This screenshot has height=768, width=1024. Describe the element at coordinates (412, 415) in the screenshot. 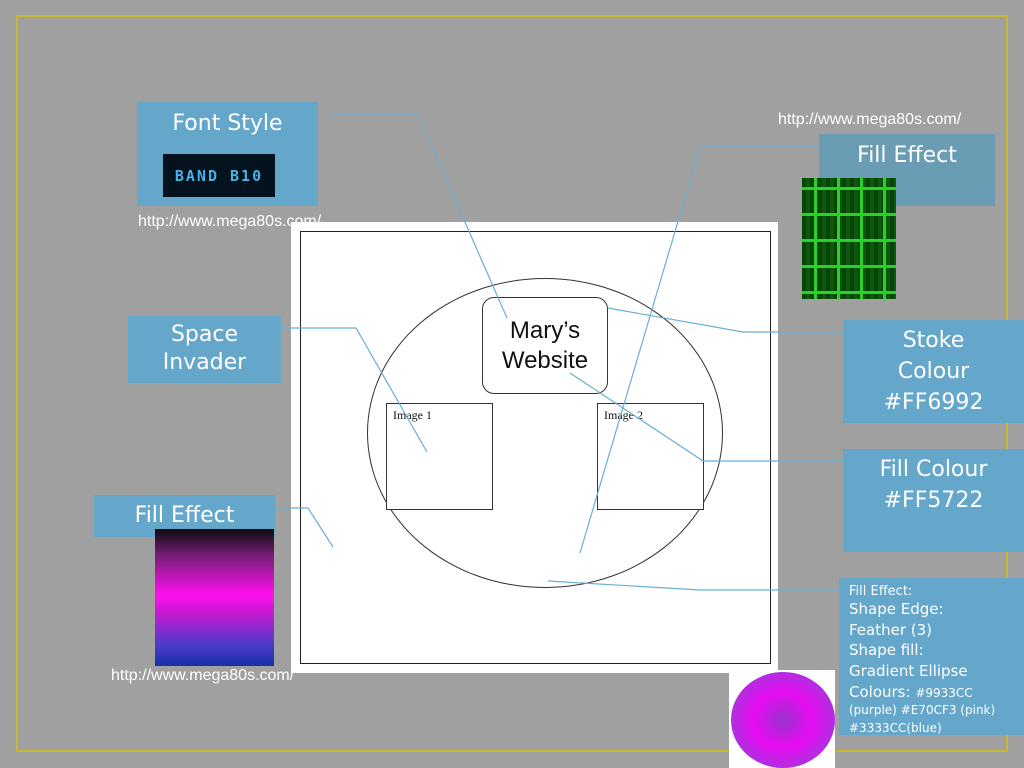

I see `image-1-label: Image 1` at that location.